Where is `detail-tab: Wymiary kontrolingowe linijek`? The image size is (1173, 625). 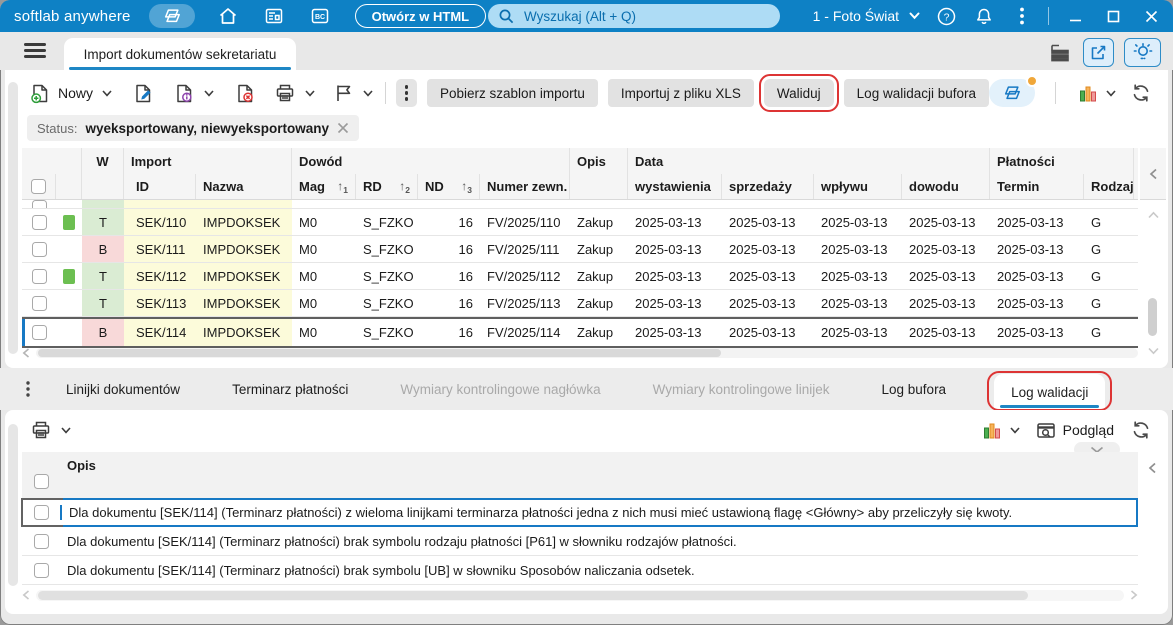 detail-tab: Wymiary kontrolingowe linijek is located at coordinates (741, 389).